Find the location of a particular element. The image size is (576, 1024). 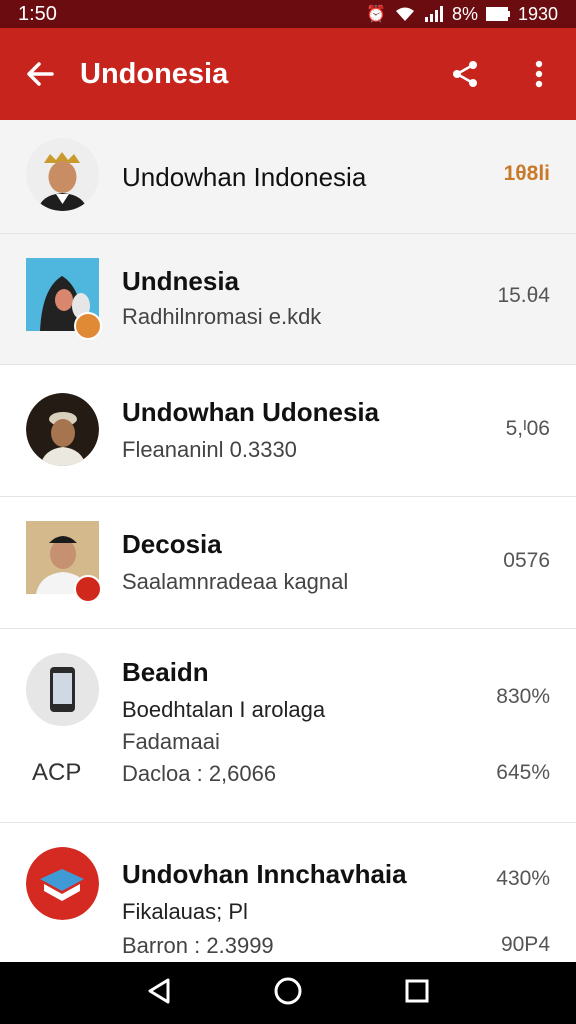

nav-home-button is located at coordinates (288, 993).